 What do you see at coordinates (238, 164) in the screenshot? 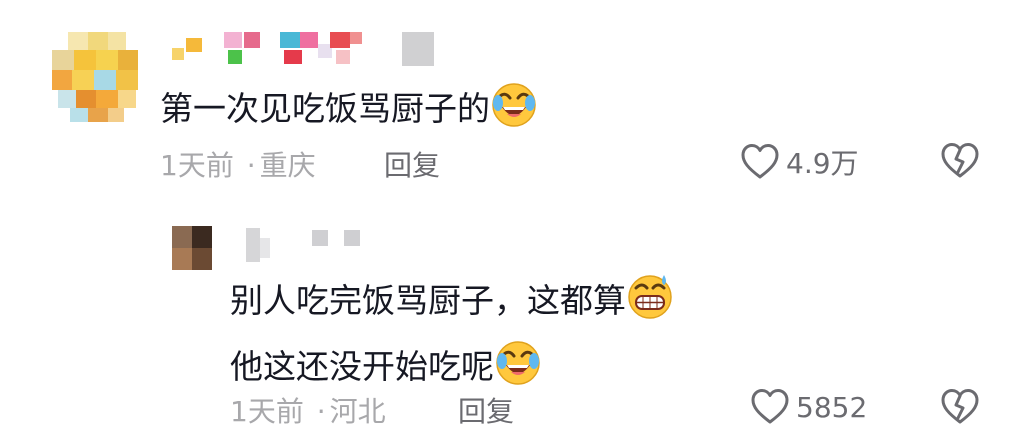
I see `comment-meta: 1天前 · 重庆` at bounding box center [238, 164].